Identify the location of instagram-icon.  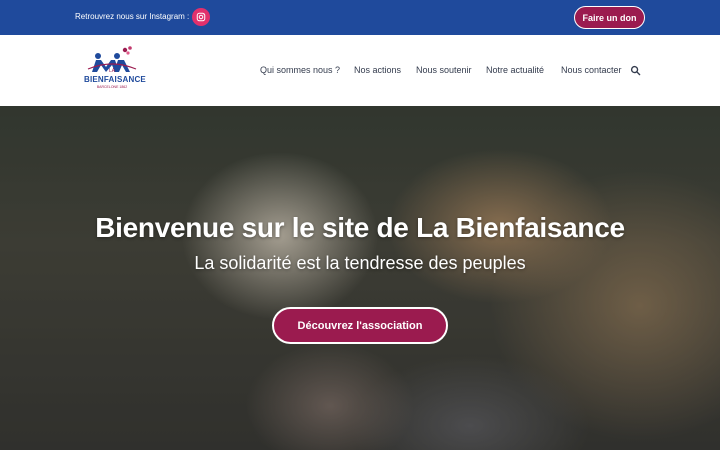
(201, 17).